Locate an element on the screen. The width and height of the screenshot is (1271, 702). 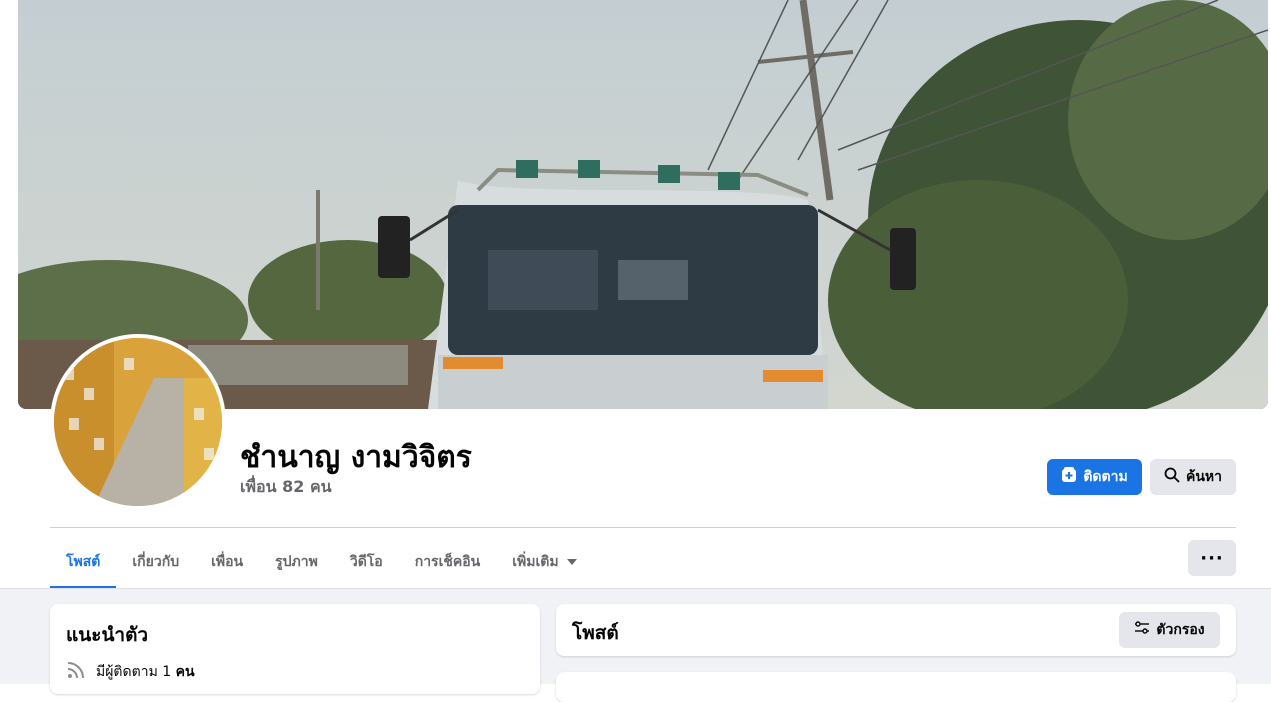
more-options-button: ··· is located at coordinates (1212, 558).